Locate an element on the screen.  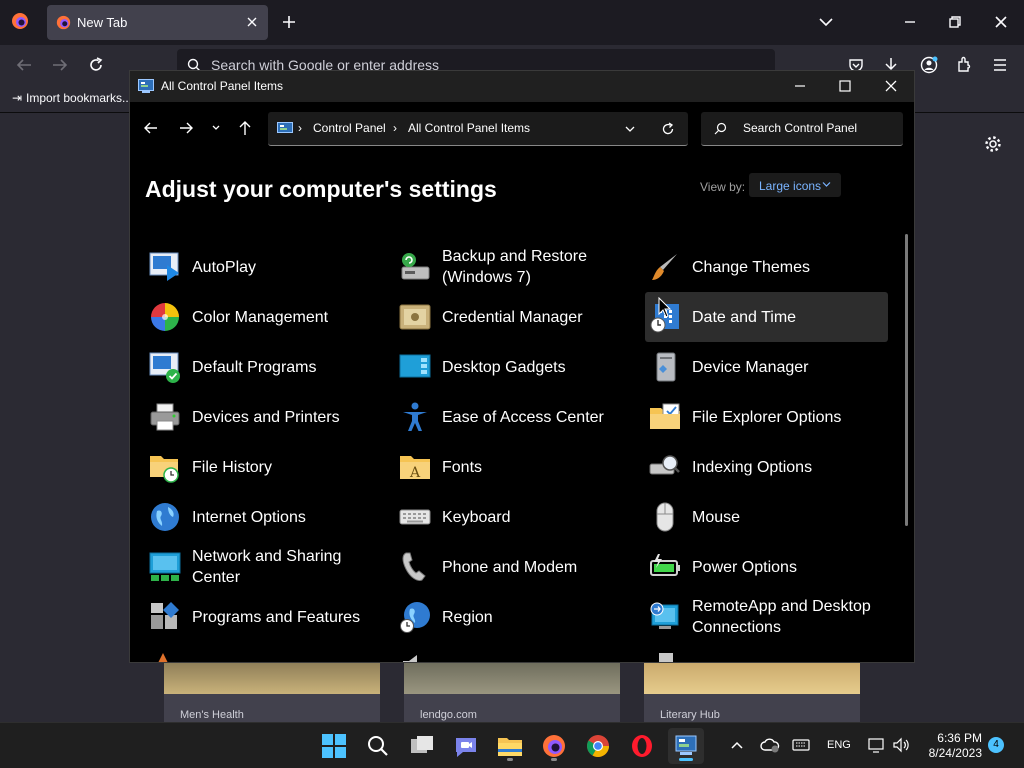
close-icon is located at coordinates (891, 86).